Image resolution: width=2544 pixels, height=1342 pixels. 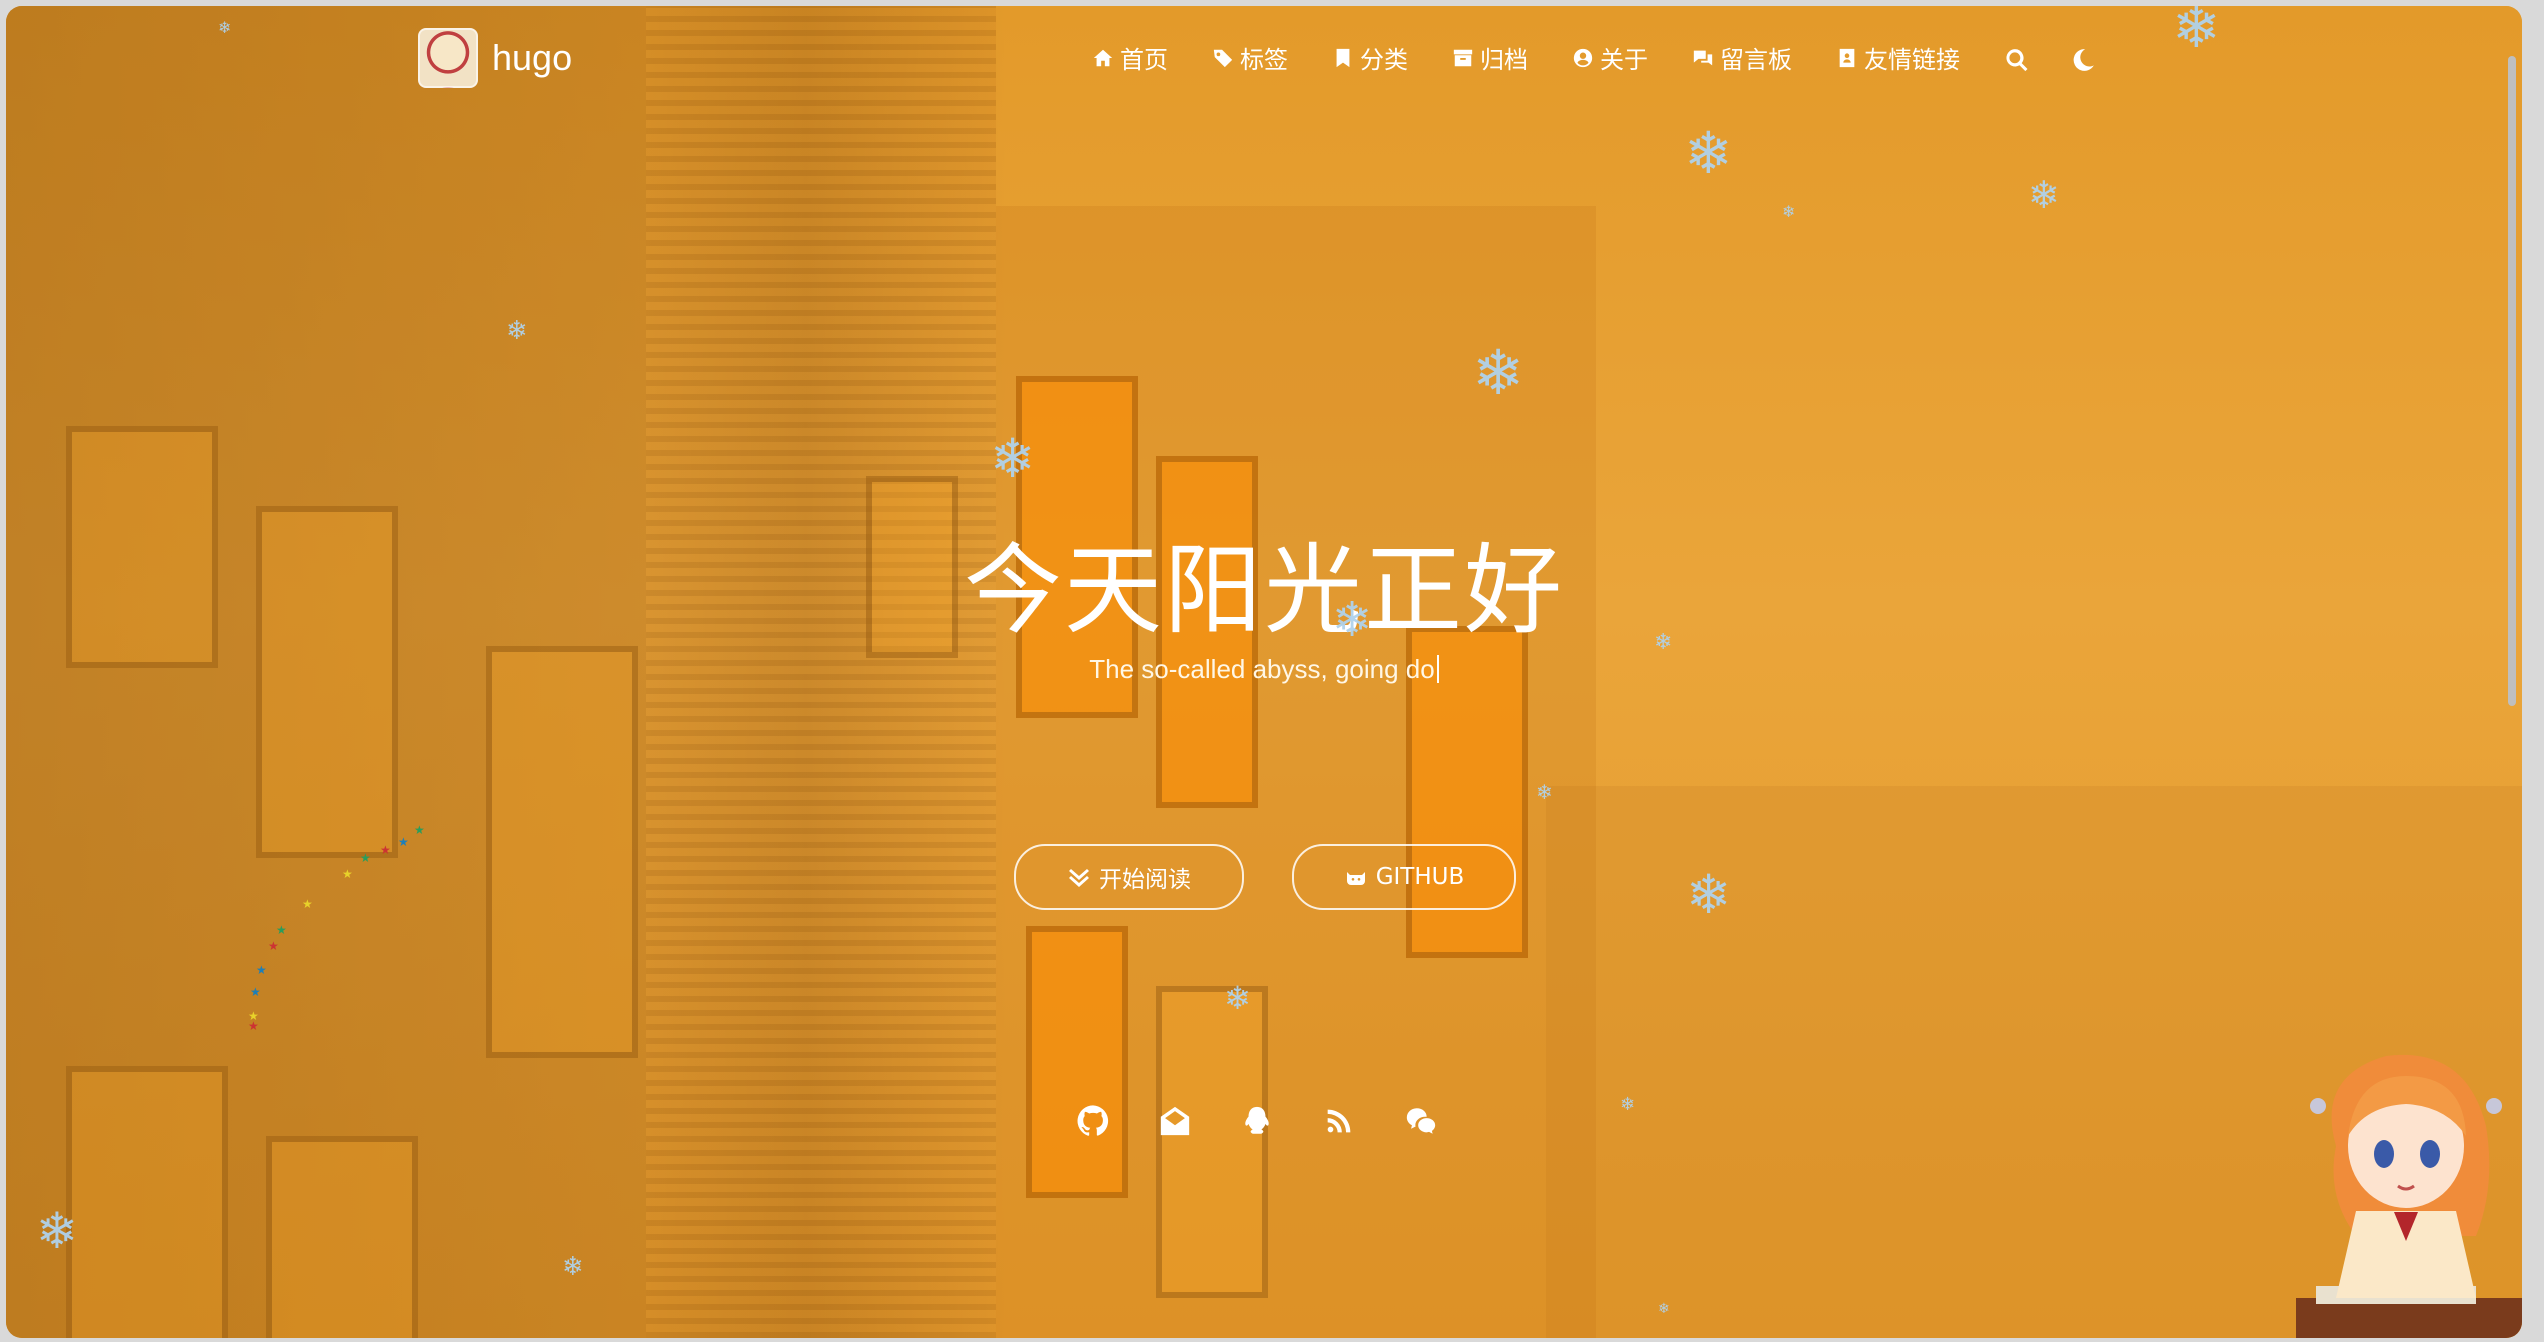 I want to click on bookmark-icon, so click(x=1343, y=58).